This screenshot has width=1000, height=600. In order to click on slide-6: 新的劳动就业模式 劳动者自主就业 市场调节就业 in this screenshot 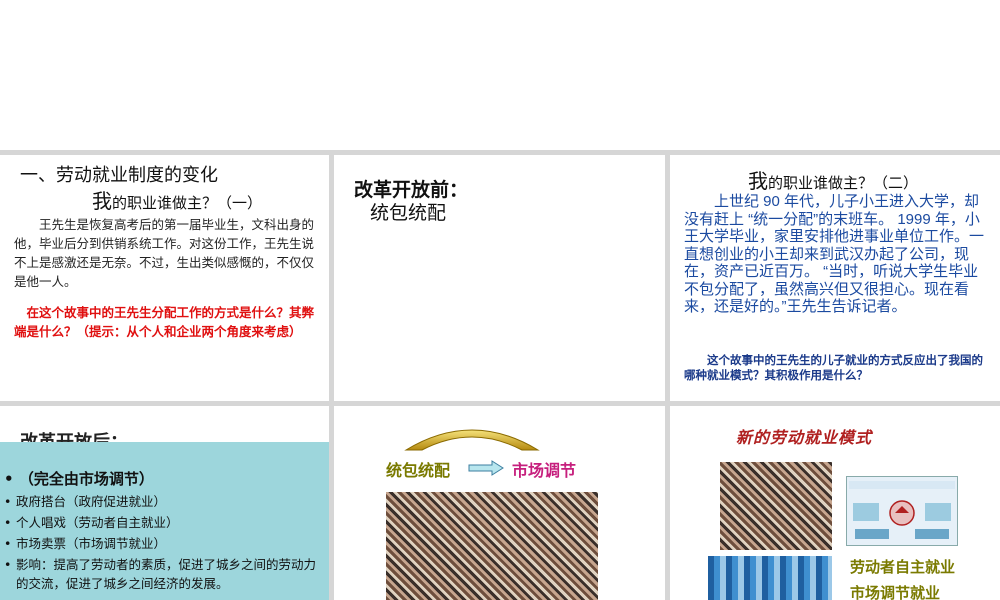, I will do `click(835, 503)`.